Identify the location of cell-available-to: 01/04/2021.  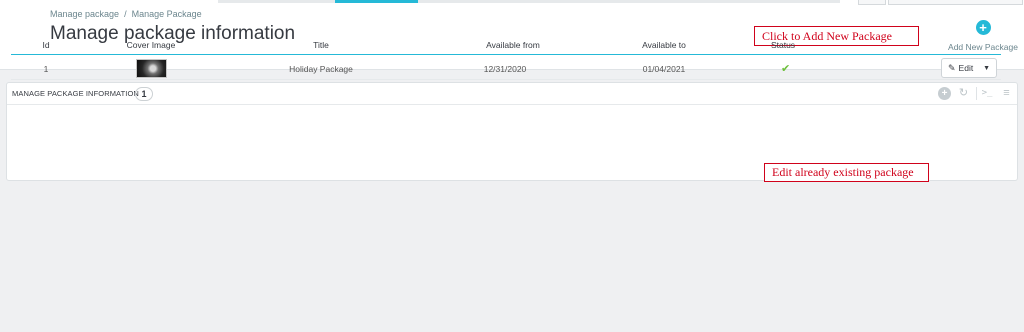
(664, 69).